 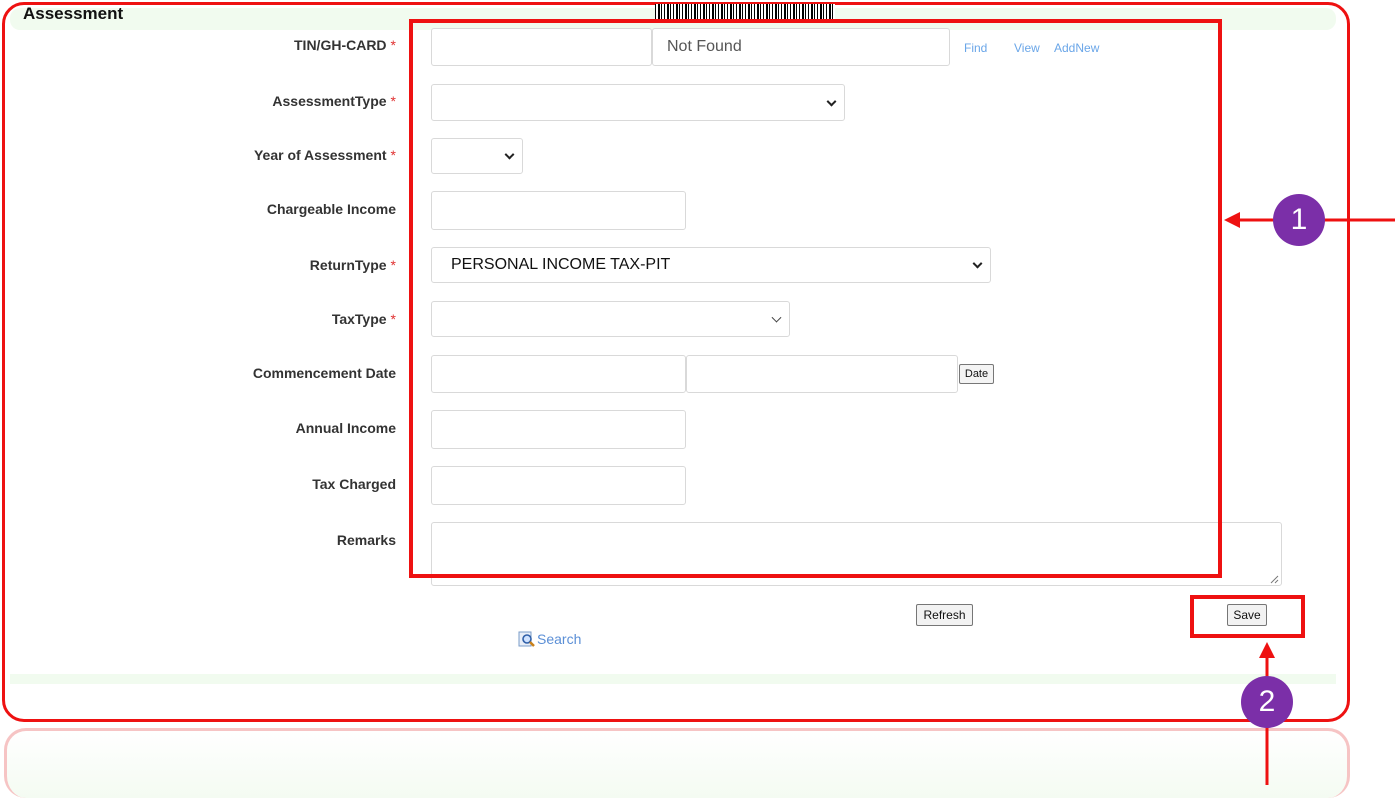 What do you see at coordinates (1267, 702) in the screenshot?
I see `annotation-badge-2: 2` at bounding box center [1267, 702].